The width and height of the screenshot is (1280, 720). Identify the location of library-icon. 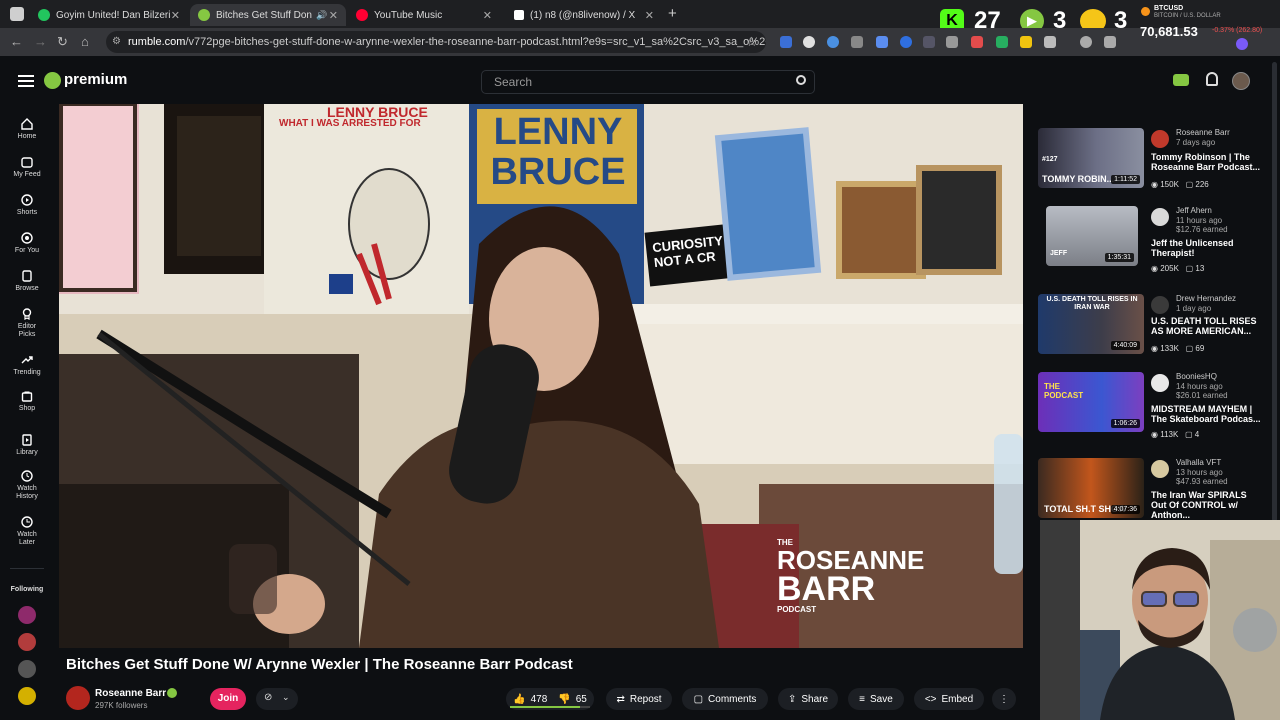
(27, 440).